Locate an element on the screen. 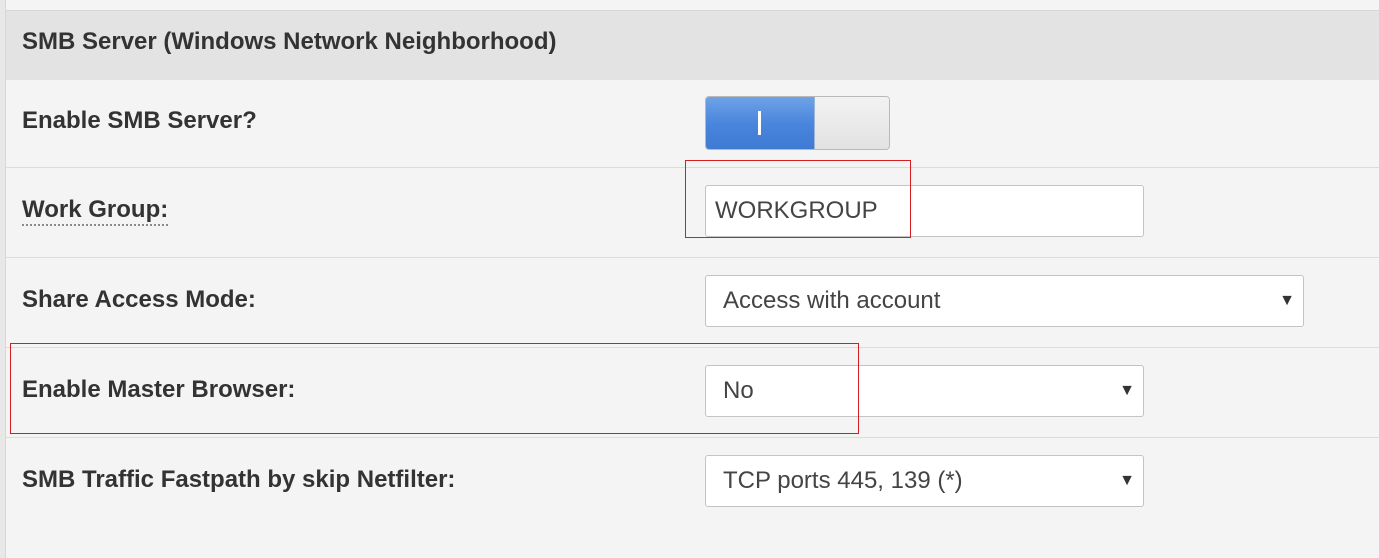  fastpath-select: TCP ports 445, 139 (*) ▼ is located at coordinates (924, 481).